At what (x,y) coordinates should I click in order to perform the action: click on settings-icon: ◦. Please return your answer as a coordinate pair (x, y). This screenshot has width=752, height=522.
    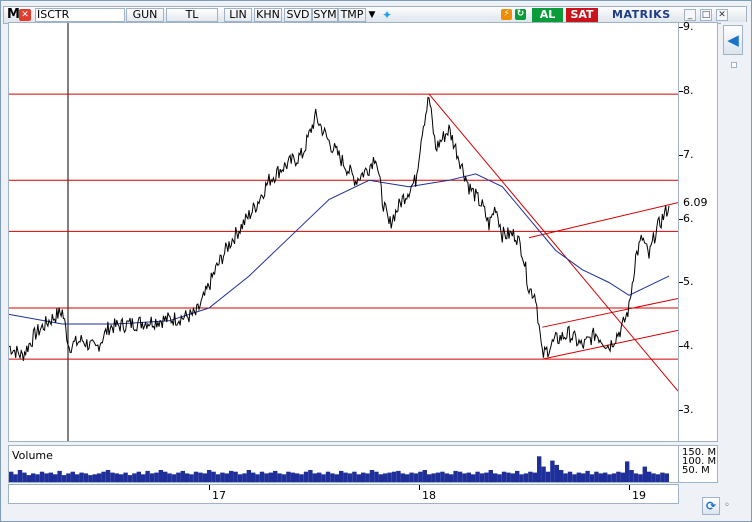
    Looking at the image, I should click on (730, 506).